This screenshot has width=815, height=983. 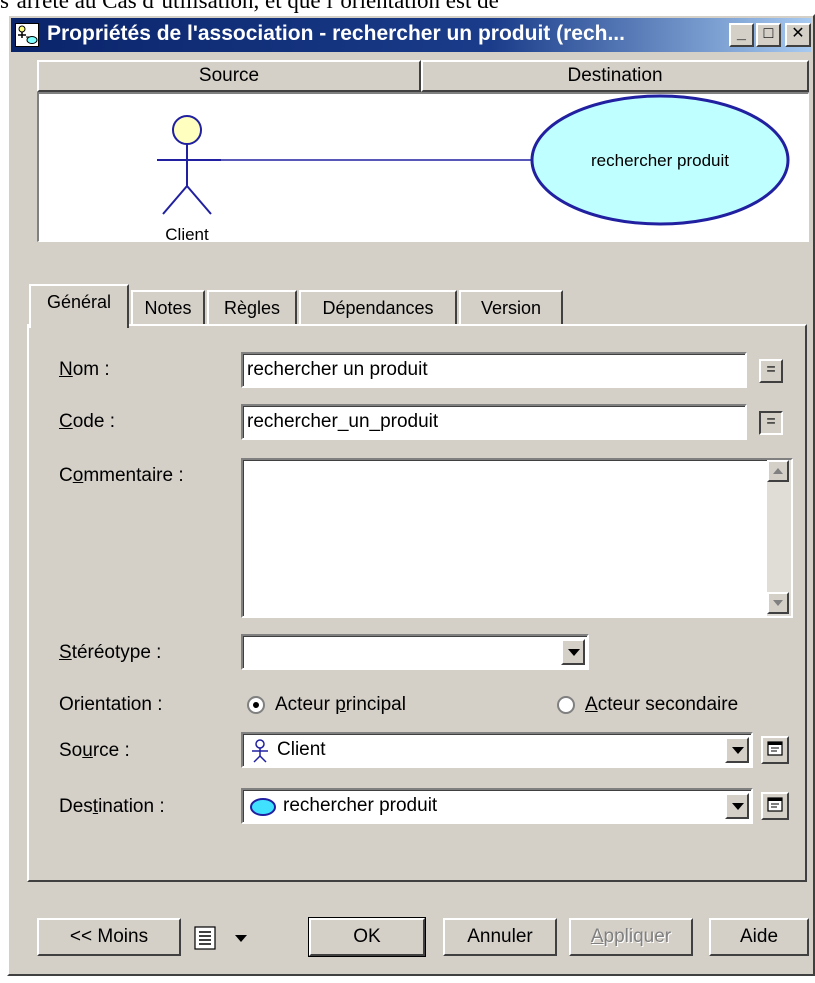 What do you see at coordinates (360, 805) in the screenshot?
I see `destination-value: rechercher produit` at bounding box center [360, 805].